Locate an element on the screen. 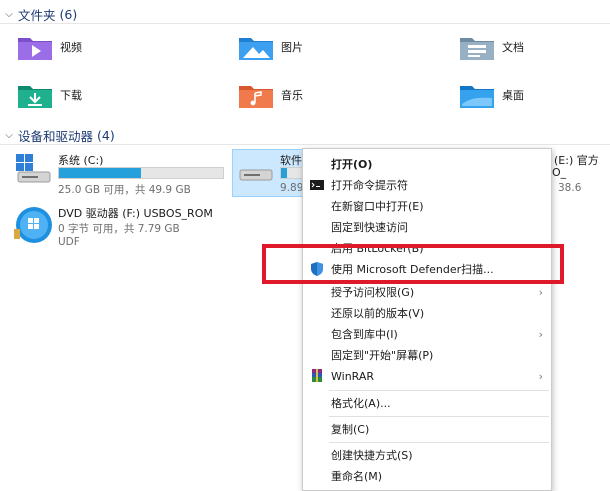 Image resolution: width=610 pixels, height=491 pixels. folder-name: 桌面 is located at coordinates (513, 95).